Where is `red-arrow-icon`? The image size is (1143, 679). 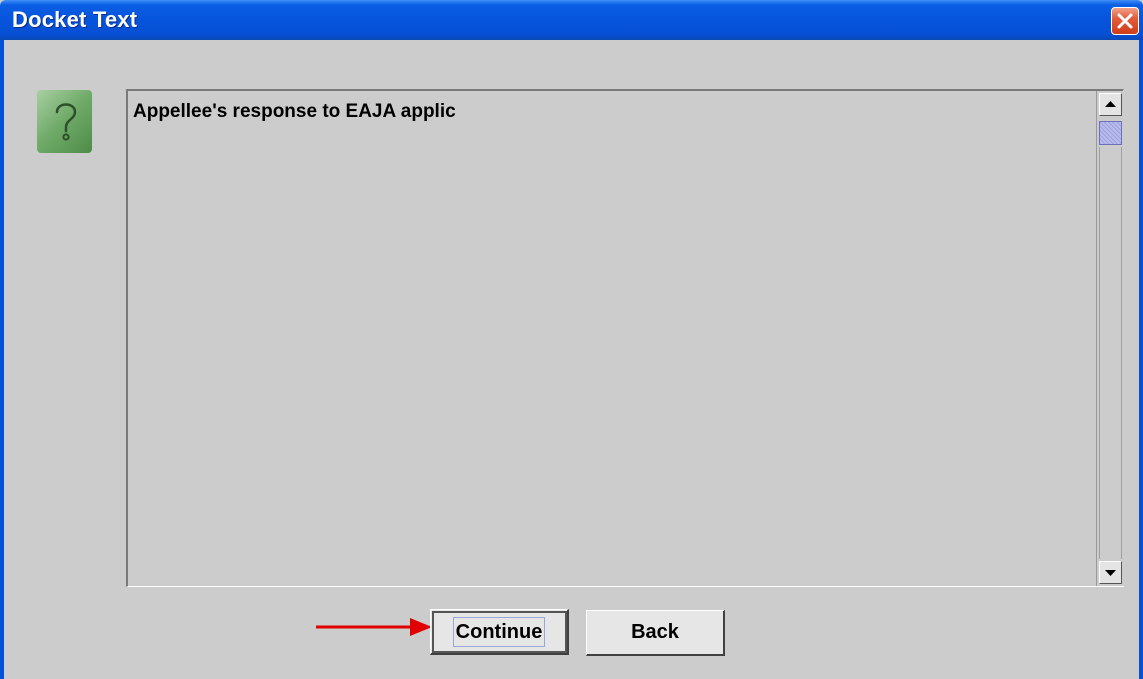
red-arrow-icon is located at coordinates (374, 627).